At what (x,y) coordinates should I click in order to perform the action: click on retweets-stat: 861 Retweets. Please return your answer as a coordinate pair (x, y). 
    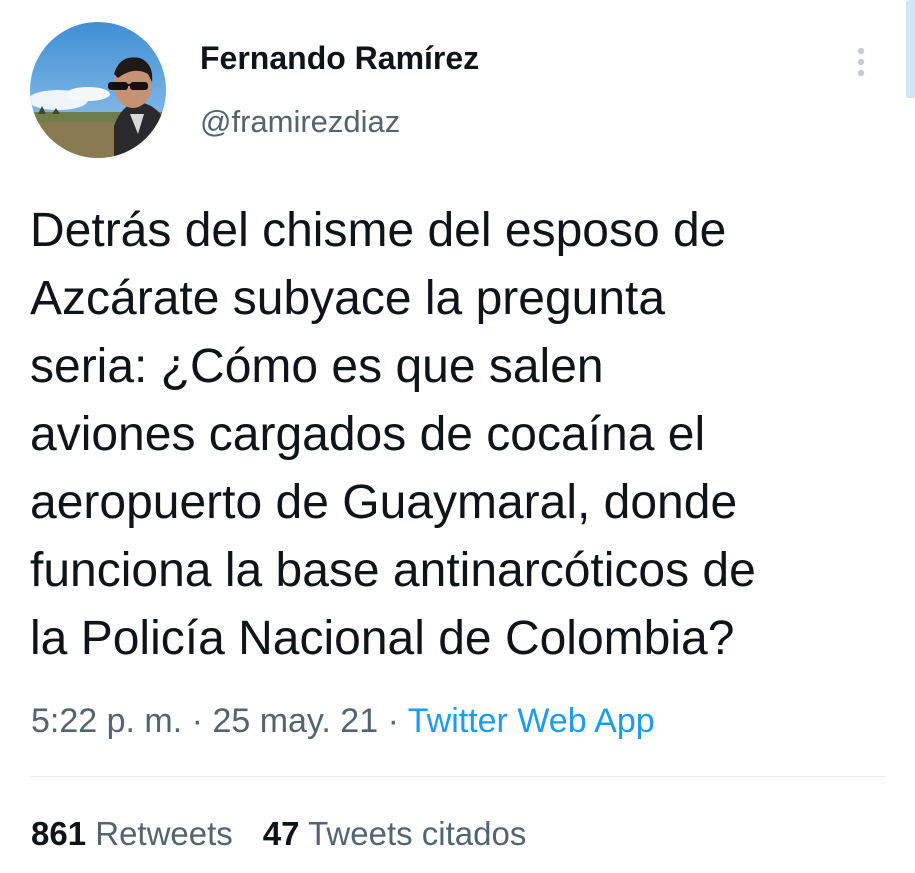
    Looking at the image, I should click on (132, 833).